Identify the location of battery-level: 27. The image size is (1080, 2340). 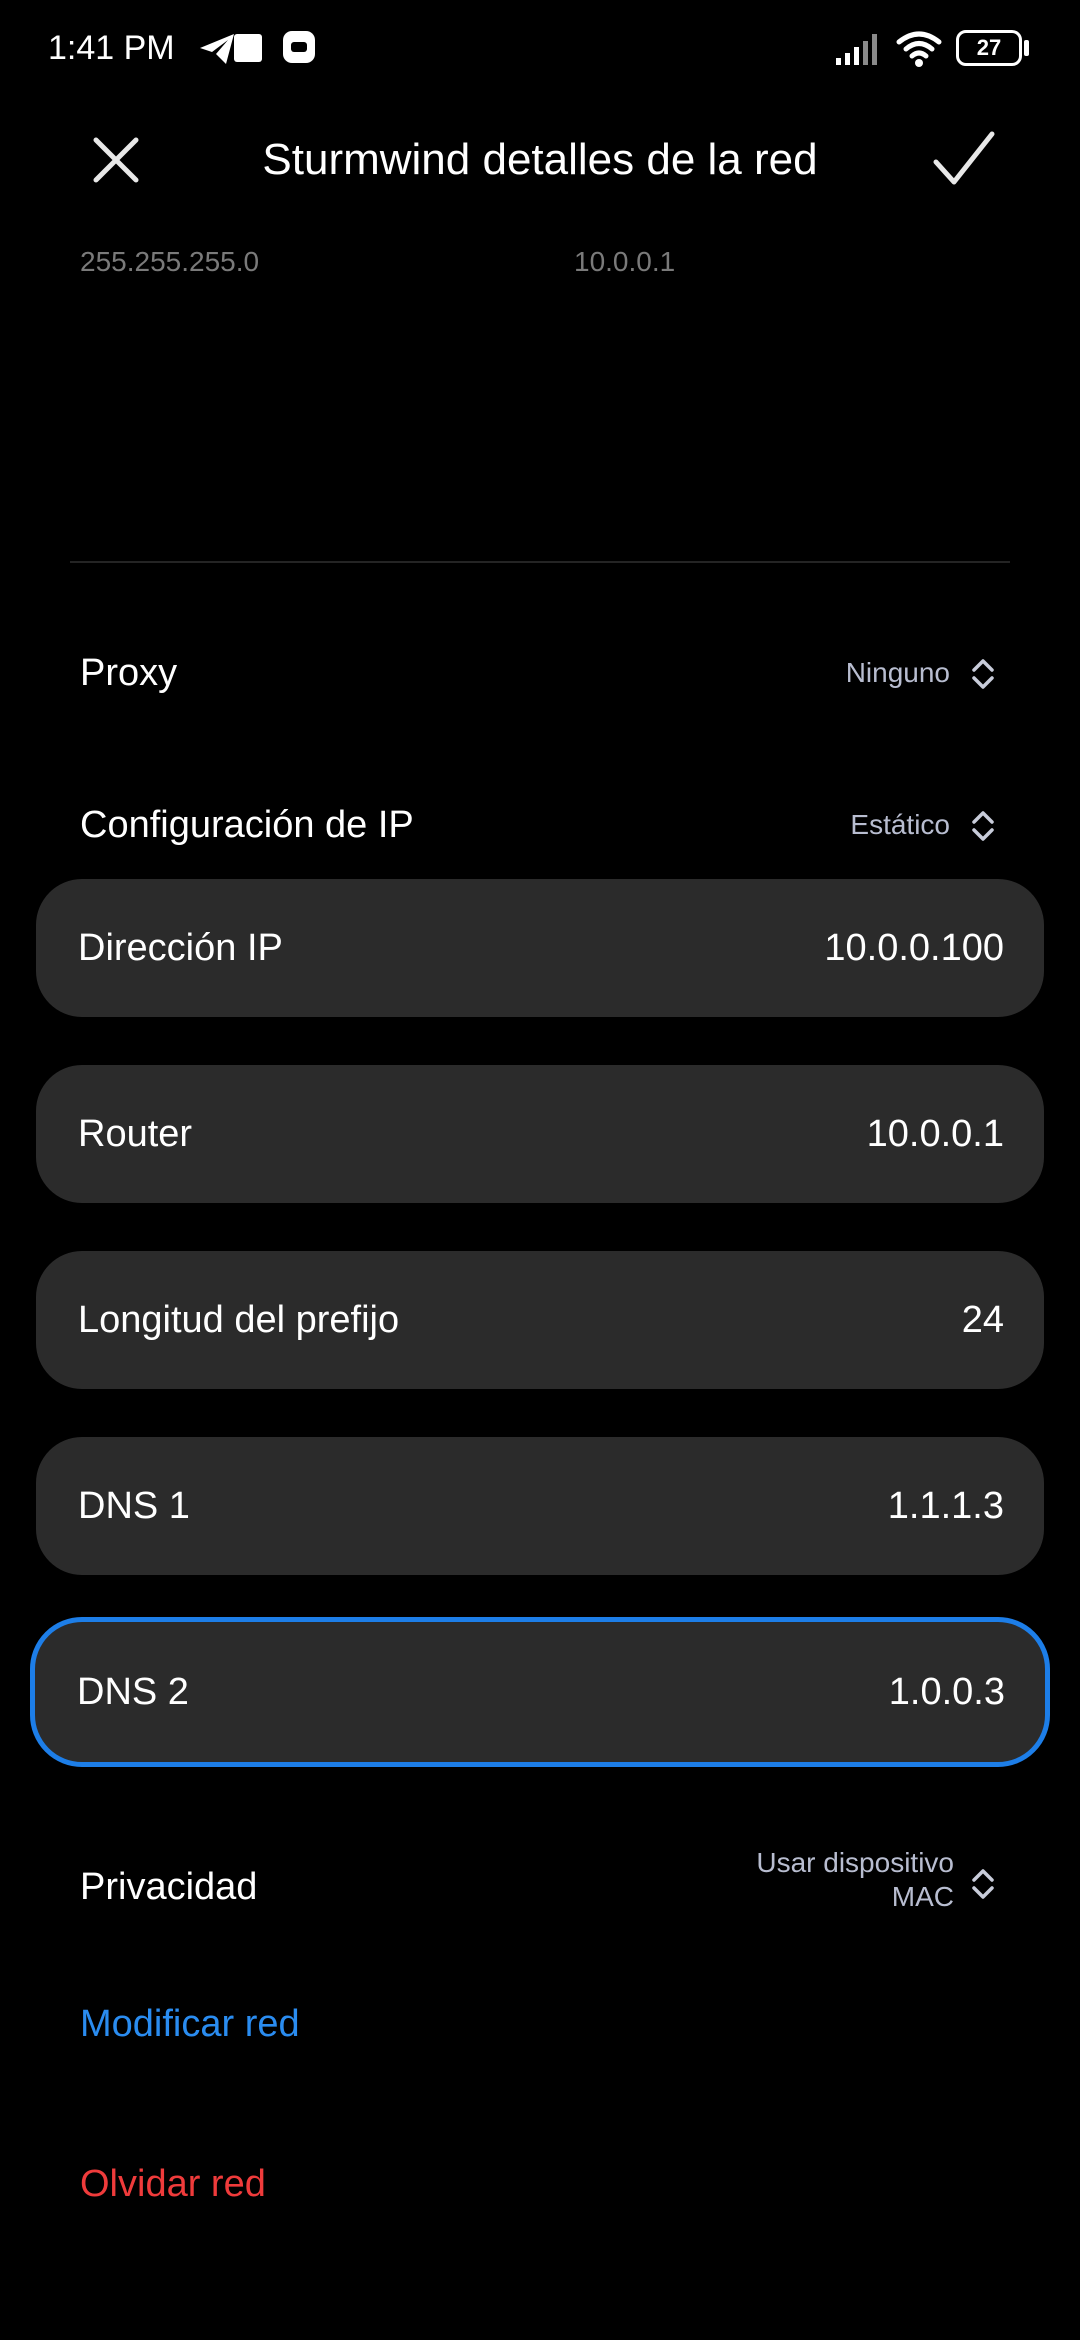
(989, 47).